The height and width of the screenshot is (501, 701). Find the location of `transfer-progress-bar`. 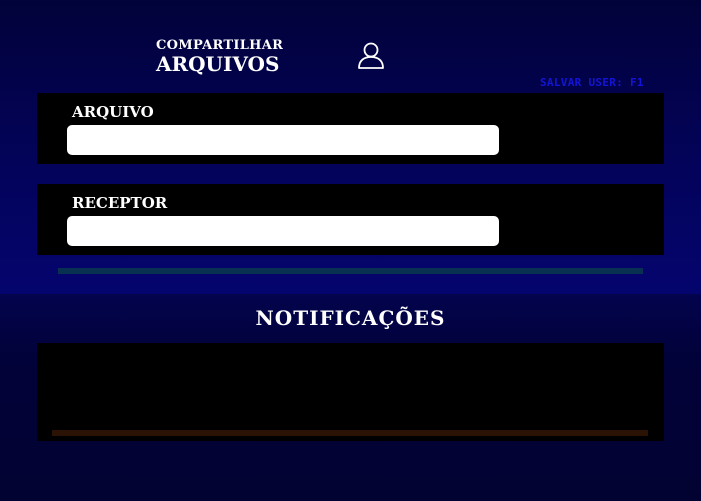

transfer-progress-bar is located at coordinates (350, 271).